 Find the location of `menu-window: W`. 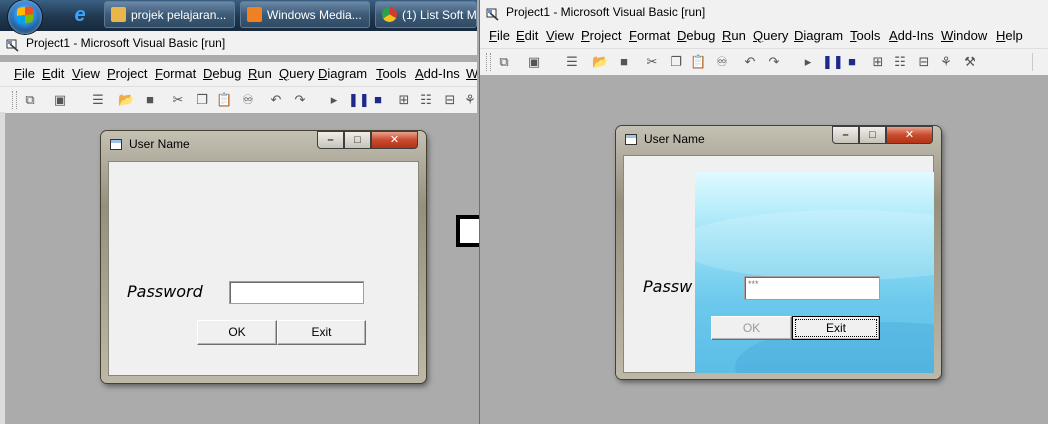

menu-window: W is located at coordinates (471, 73).